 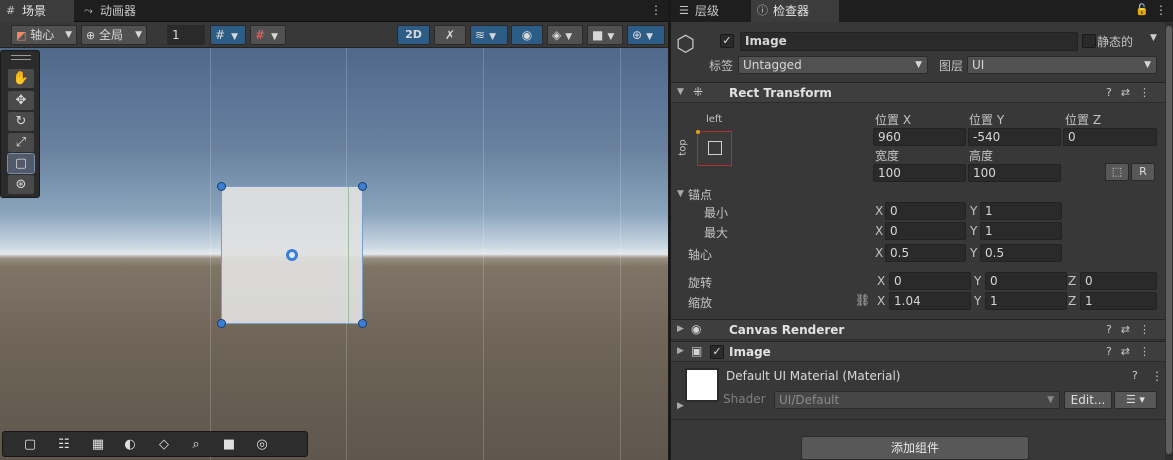 What do you see at coordinates (989, 211) in the screenshot?
I see `anchor-min-y-value: 1` at bounding box center [989, 211].